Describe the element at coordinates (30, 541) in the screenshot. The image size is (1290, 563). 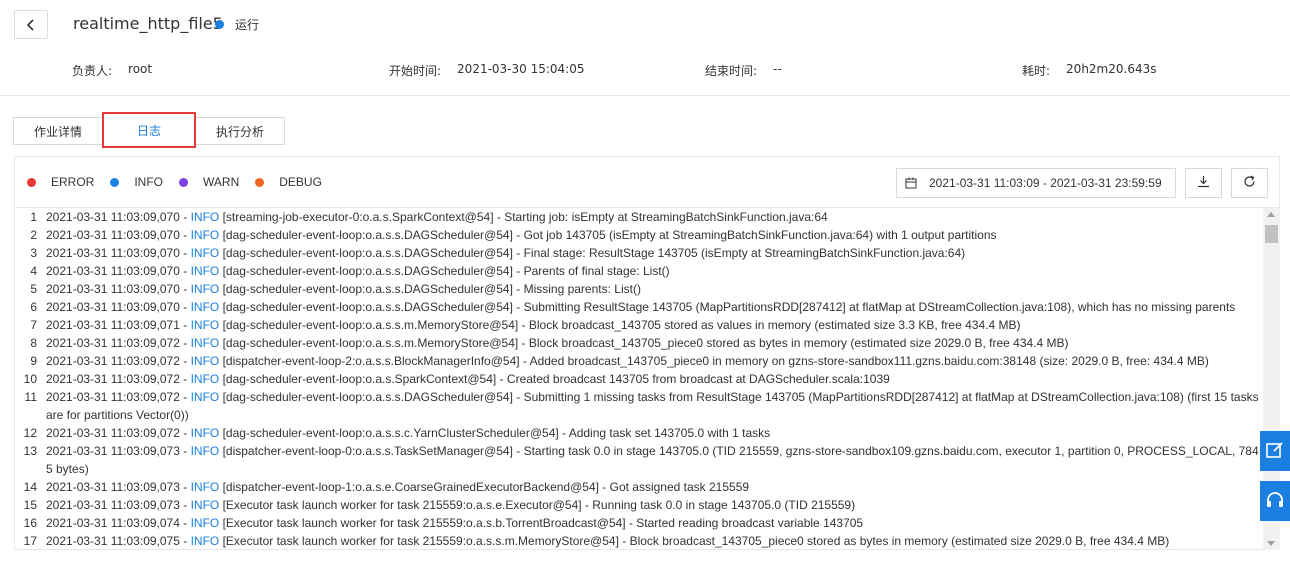
I see `log-line-number: 17` at that location.